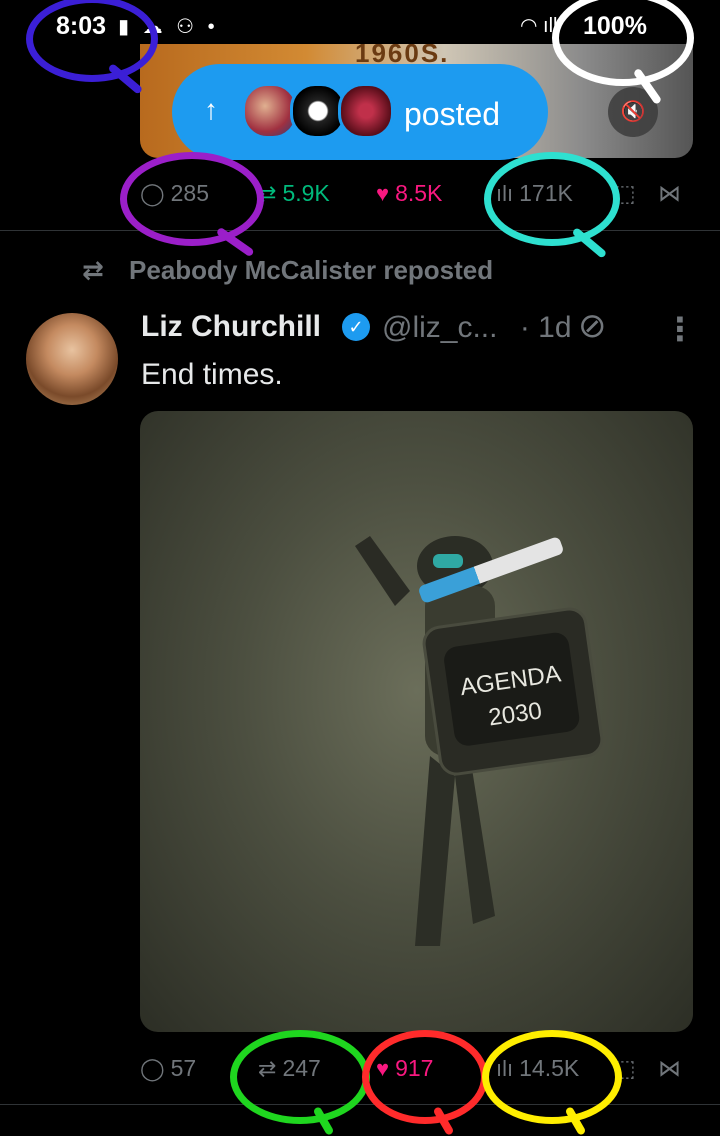 Image resolution: width=720 pixels, height=1136 pixels. What do you see at coordinates (383, 193) in the screenshot?
I see `heart-icon: ♥` at bounding box center [383, 193].